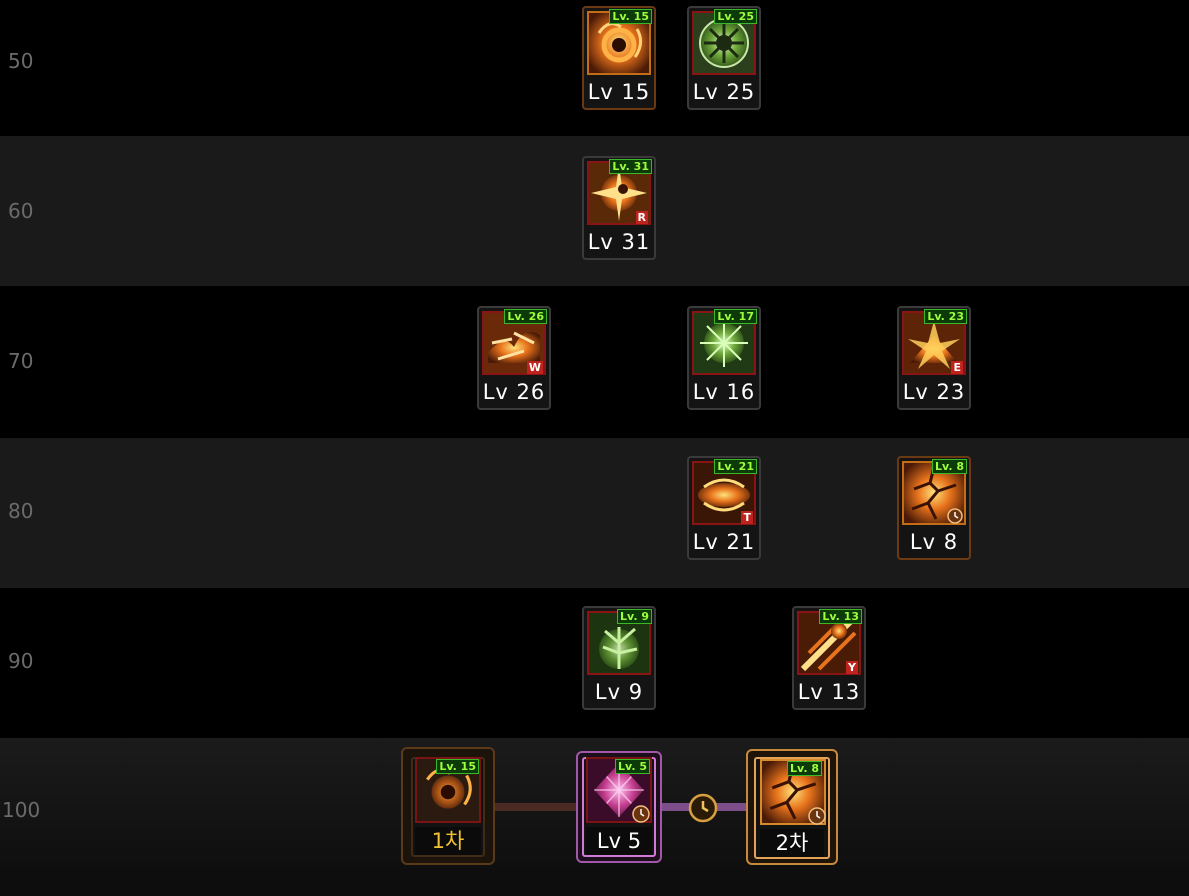  What do you see at coordinates (619, 692) in the screenshot?
I see `skill-level-text: Lv 9` at bounding box center [619, 692].